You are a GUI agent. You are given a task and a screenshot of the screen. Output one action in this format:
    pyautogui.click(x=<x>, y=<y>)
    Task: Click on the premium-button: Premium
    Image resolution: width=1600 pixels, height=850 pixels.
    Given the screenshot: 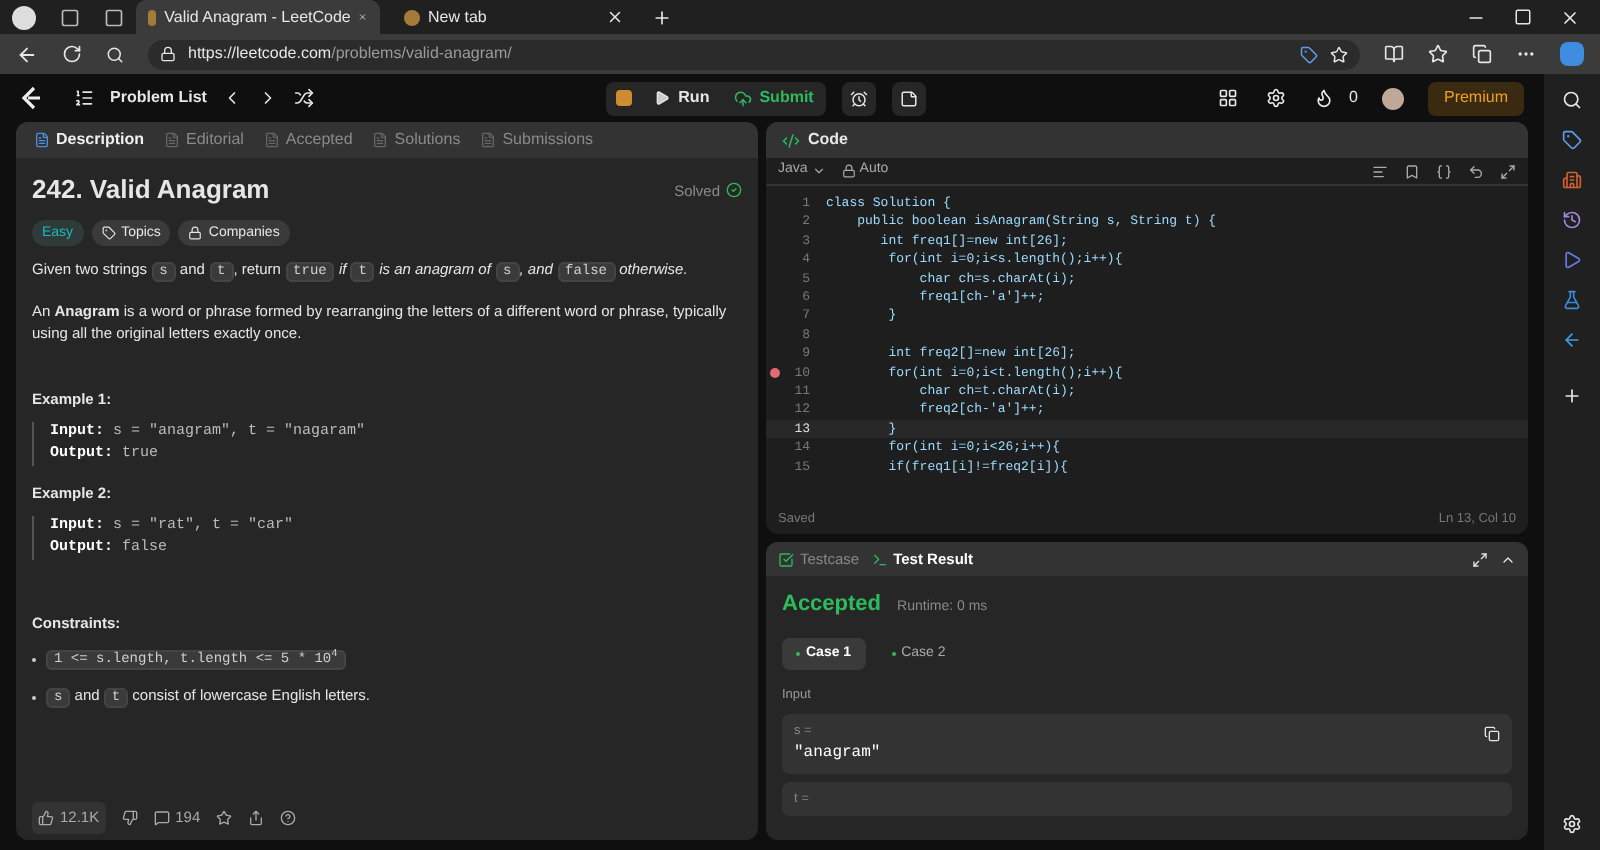 What is the action you would take?
    pyautogui.click(x=1475, y=98)
    